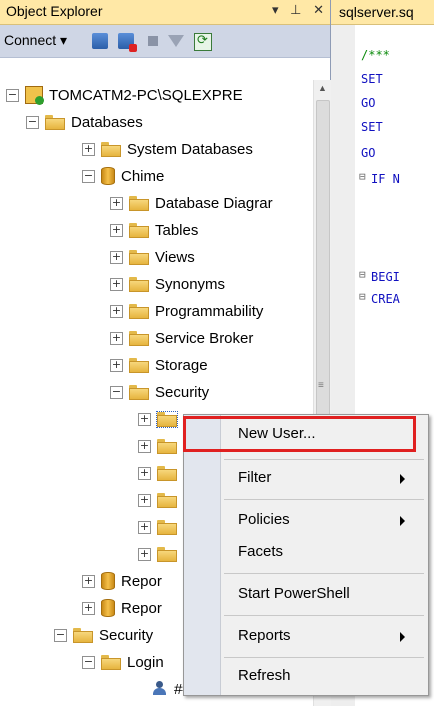 The image size is (434, 706). I want to click on tree-node-users: +, so click(160, 419).